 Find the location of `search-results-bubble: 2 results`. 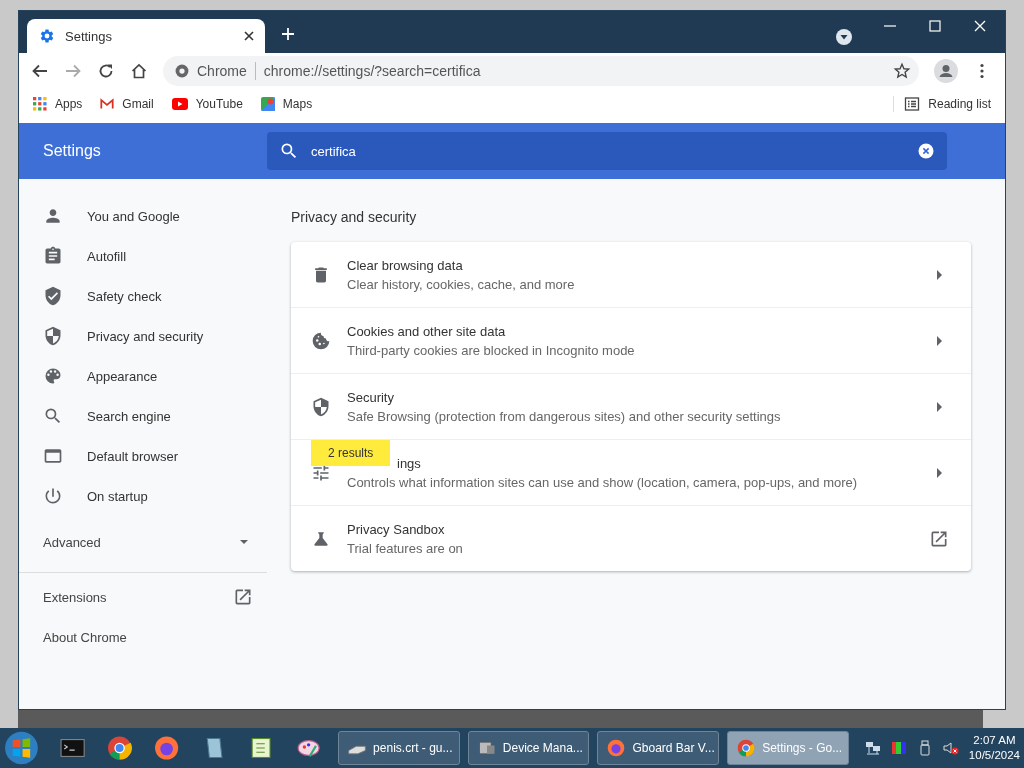

search-results-bubble: 2 results is located at coordinates (351, 453).